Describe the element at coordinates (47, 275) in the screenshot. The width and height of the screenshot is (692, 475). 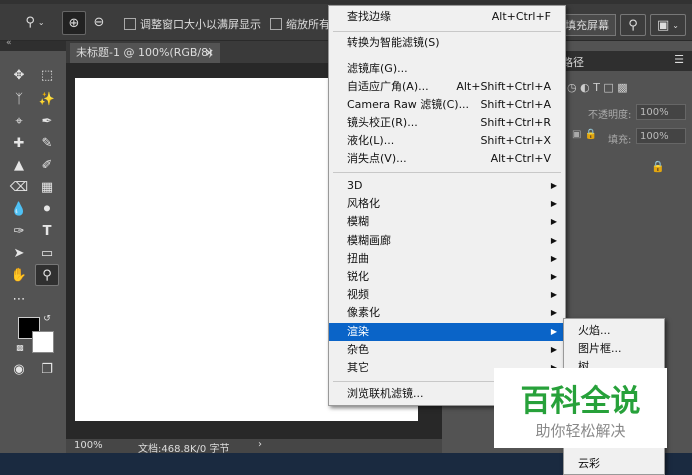
I see `zoom-tool-icon: ⚲` at that location.